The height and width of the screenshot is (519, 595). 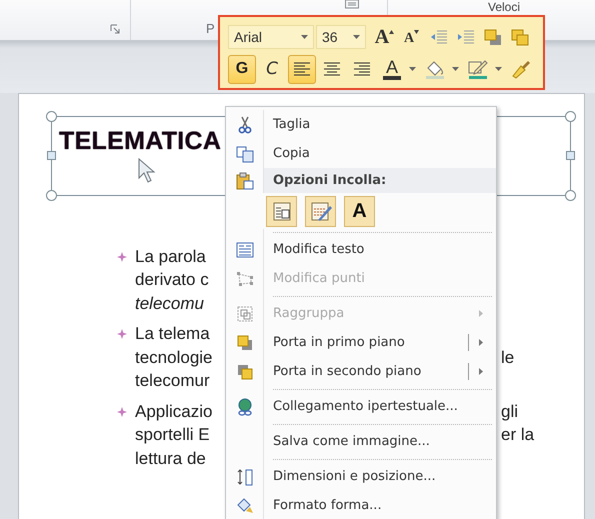 What do you see at coordinates (329, 180) in the screenshot?
I see `menu-section-header: Opzioni Incolla:` at bounding box center [329, 180].